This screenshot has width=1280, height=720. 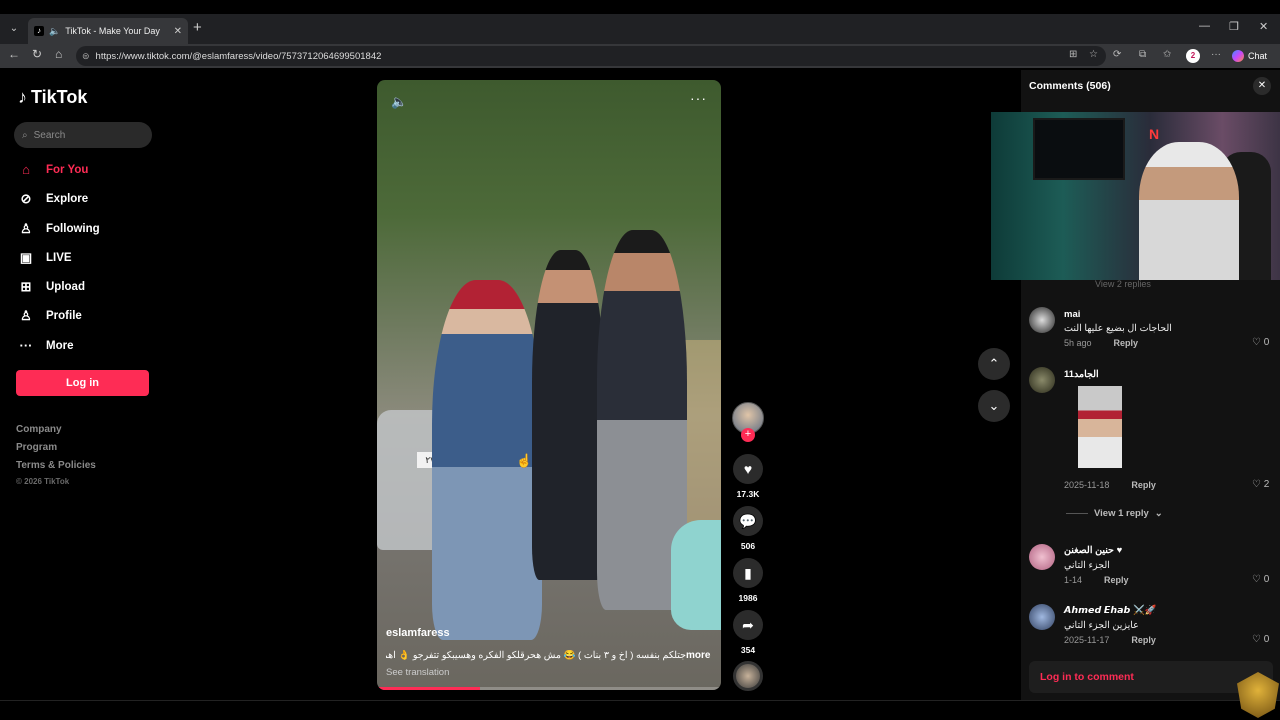 I want to click on close-comments-icon: ✕, so click(x=1262, y=86).